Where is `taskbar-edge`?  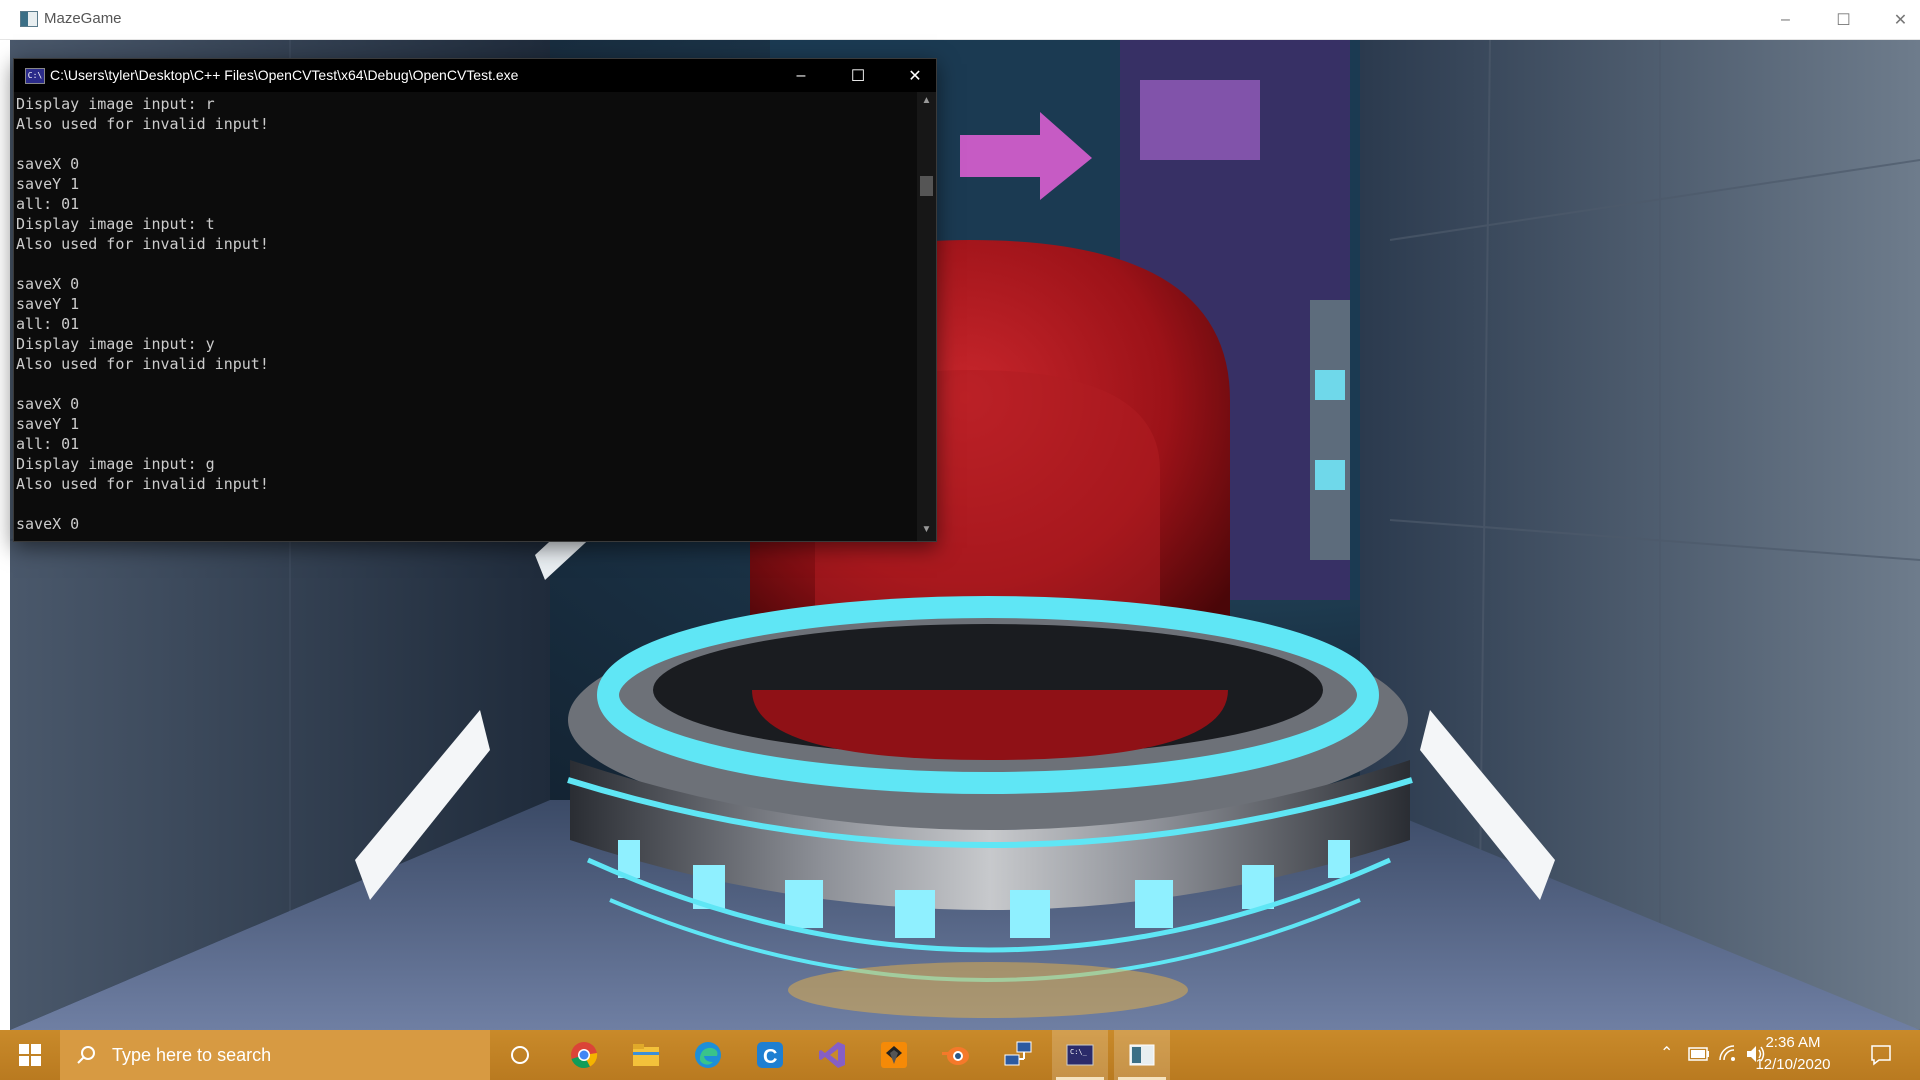 taskbar-edge is located at coordinates (708, 1055).